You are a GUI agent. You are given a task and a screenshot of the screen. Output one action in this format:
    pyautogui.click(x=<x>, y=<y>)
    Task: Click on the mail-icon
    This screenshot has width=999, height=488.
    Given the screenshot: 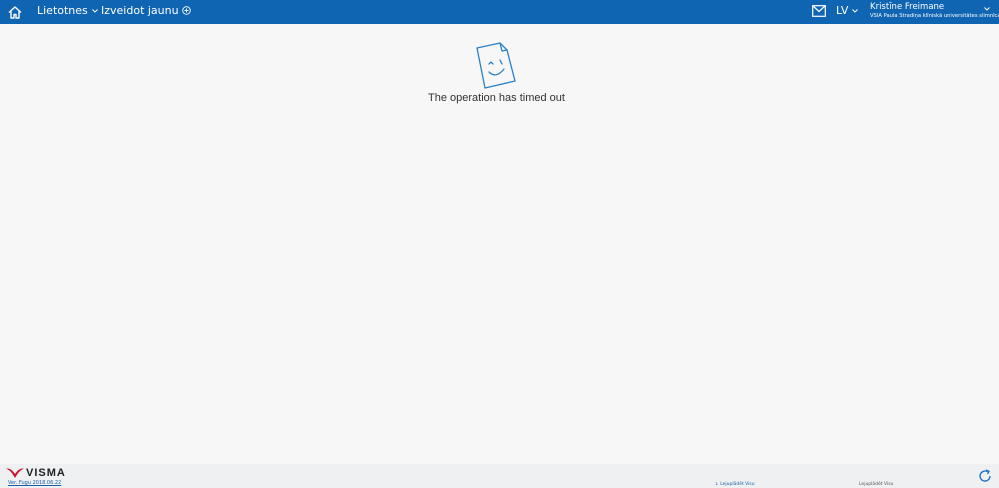 What is the action you would take?
    pyautogui.click(x=819, y=11)
    